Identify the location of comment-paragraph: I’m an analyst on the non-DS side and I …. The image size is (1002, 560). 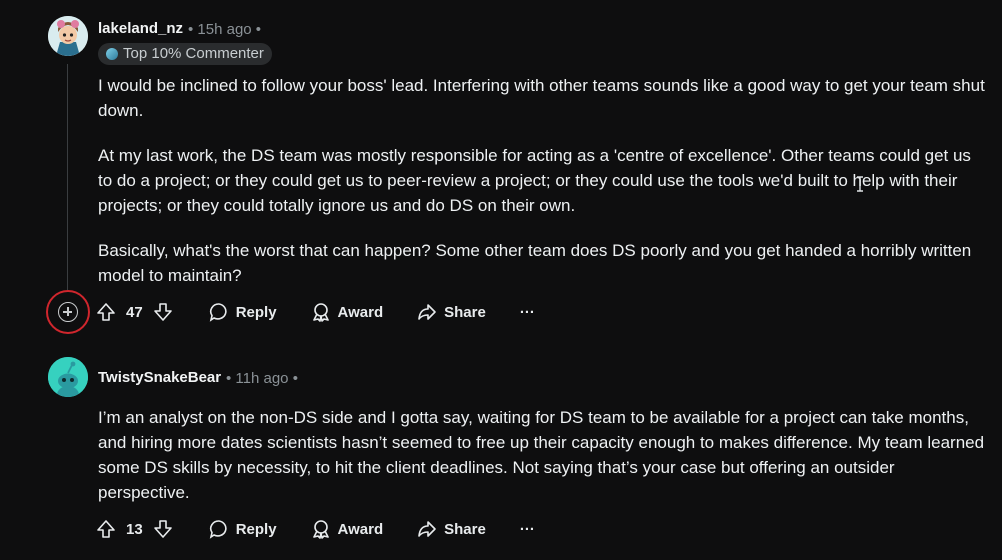
(541, 455).